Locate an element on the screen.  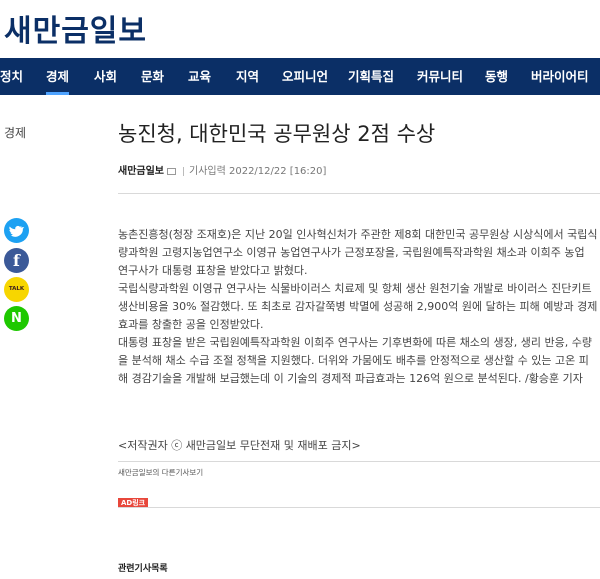
kakao-talk-icon: TALK is located at coordinates (16, 289).